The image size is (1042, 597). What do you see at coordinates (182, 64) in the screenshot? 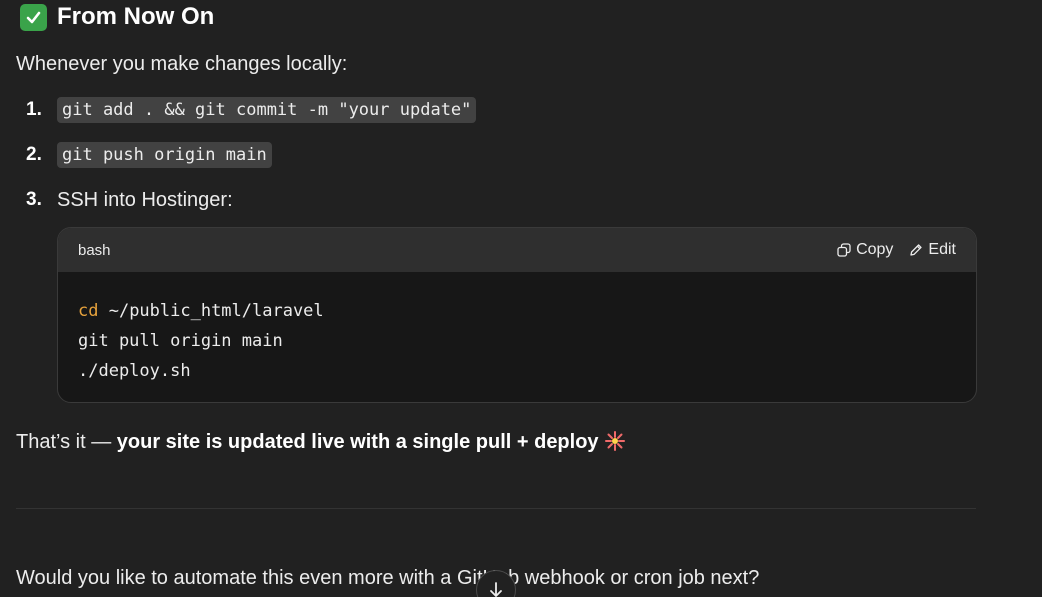
I see `intro-text: Whenever you make changes locally:` at bounding box center [182, 64].